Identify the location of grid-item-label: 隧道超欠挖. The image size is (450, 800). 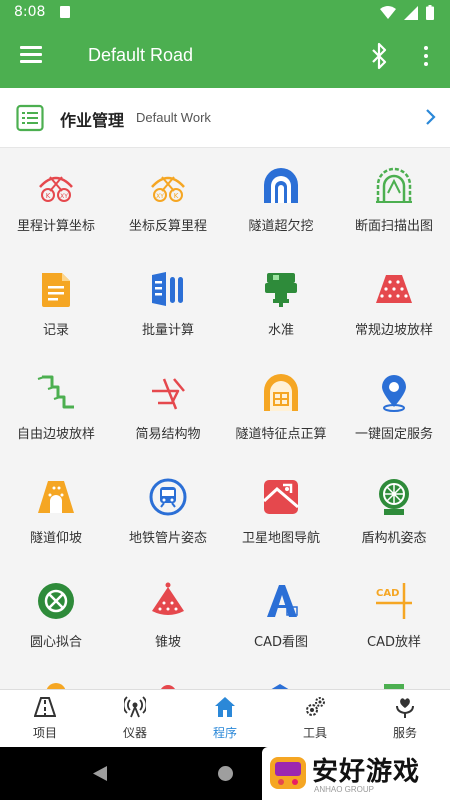
(281, 226).